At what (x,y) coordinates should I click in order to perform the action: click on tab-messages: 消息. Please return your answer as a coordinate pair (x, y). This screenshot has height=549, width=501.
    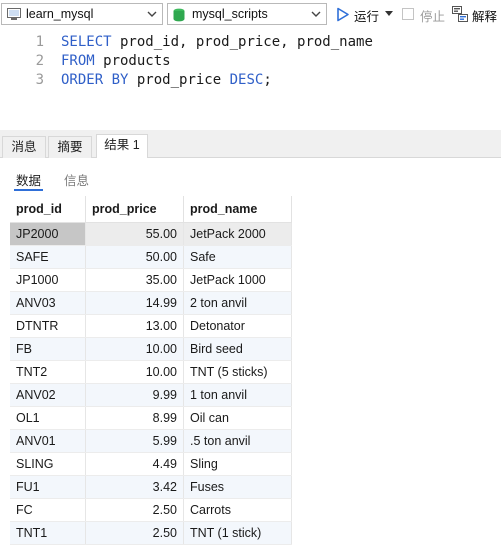
    Looking at the image, I should click on (24, 147).